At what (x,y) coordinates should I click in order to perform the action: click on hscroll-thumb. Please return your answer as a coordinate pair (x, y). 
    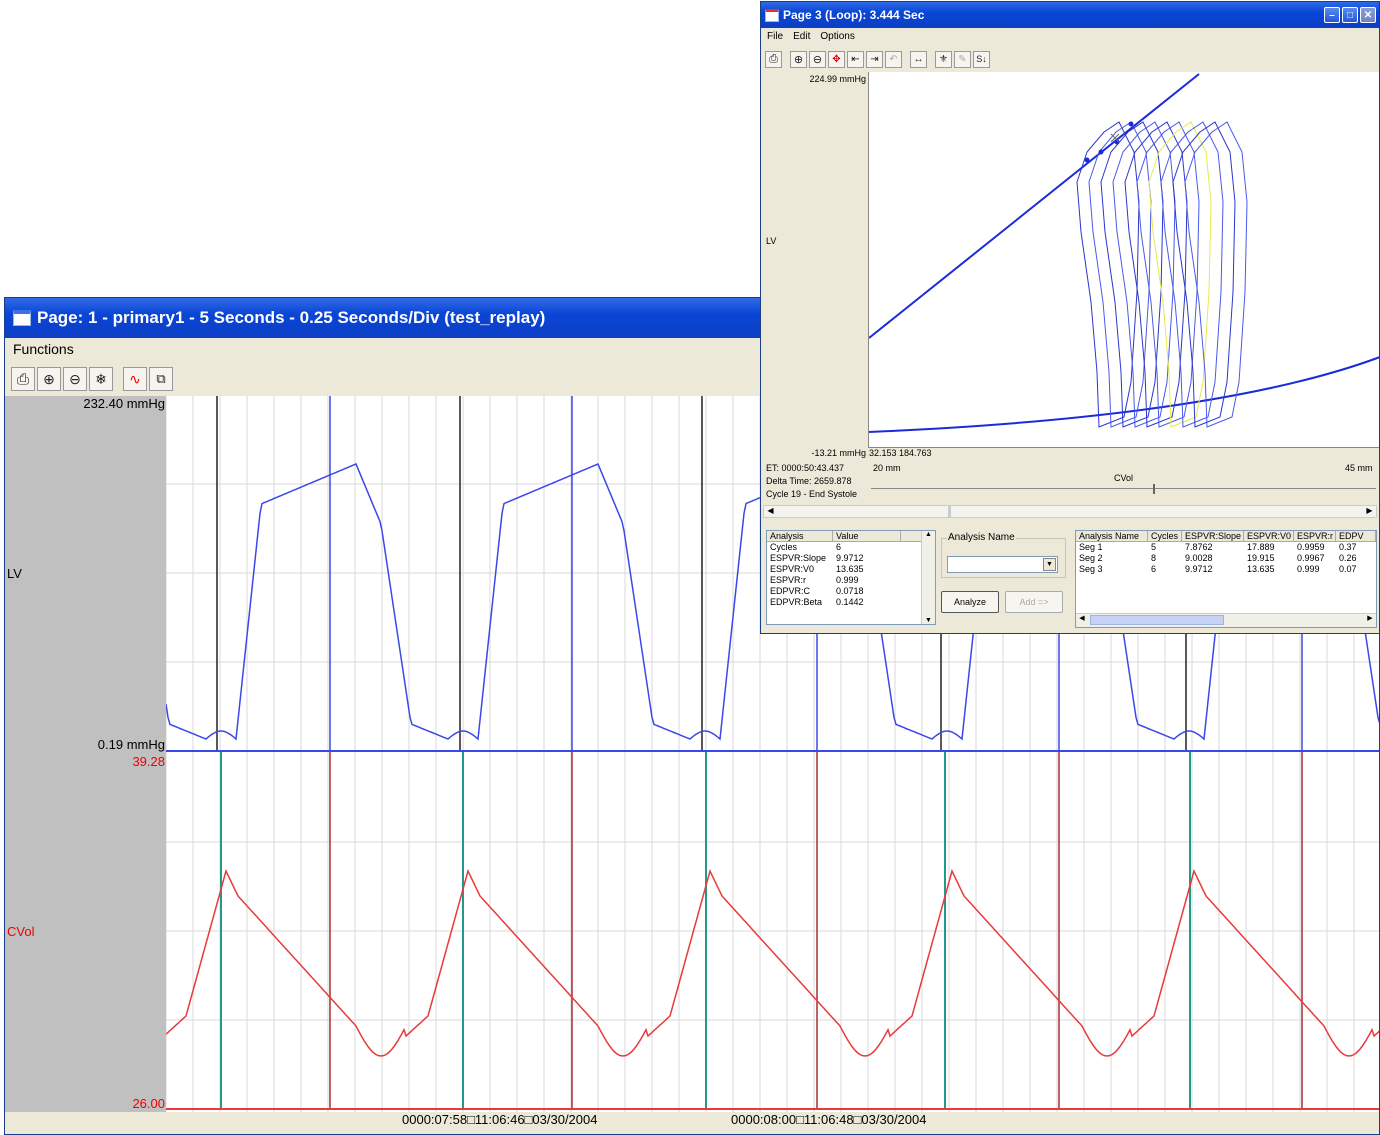
    Looking at the image, I should click on (1157, 620).